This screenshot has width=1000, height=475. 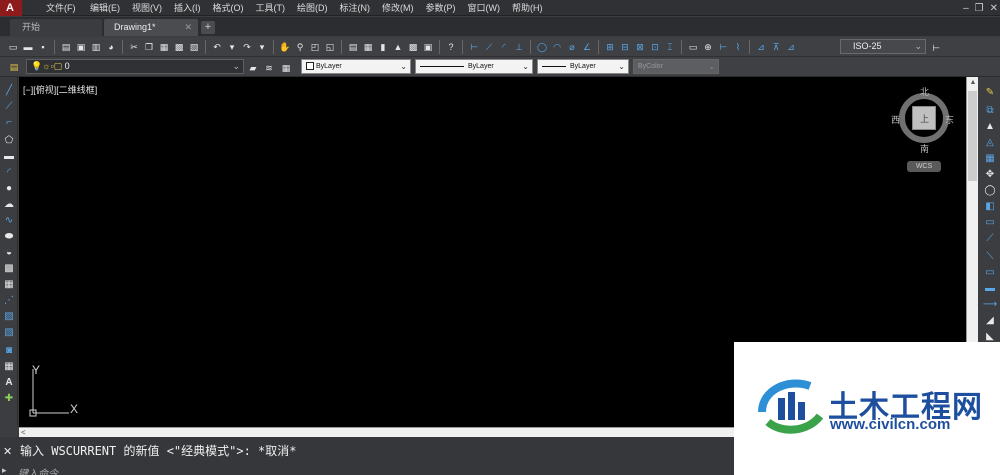 I want to click on line-icon: ╱, so click(x=9, y=90).